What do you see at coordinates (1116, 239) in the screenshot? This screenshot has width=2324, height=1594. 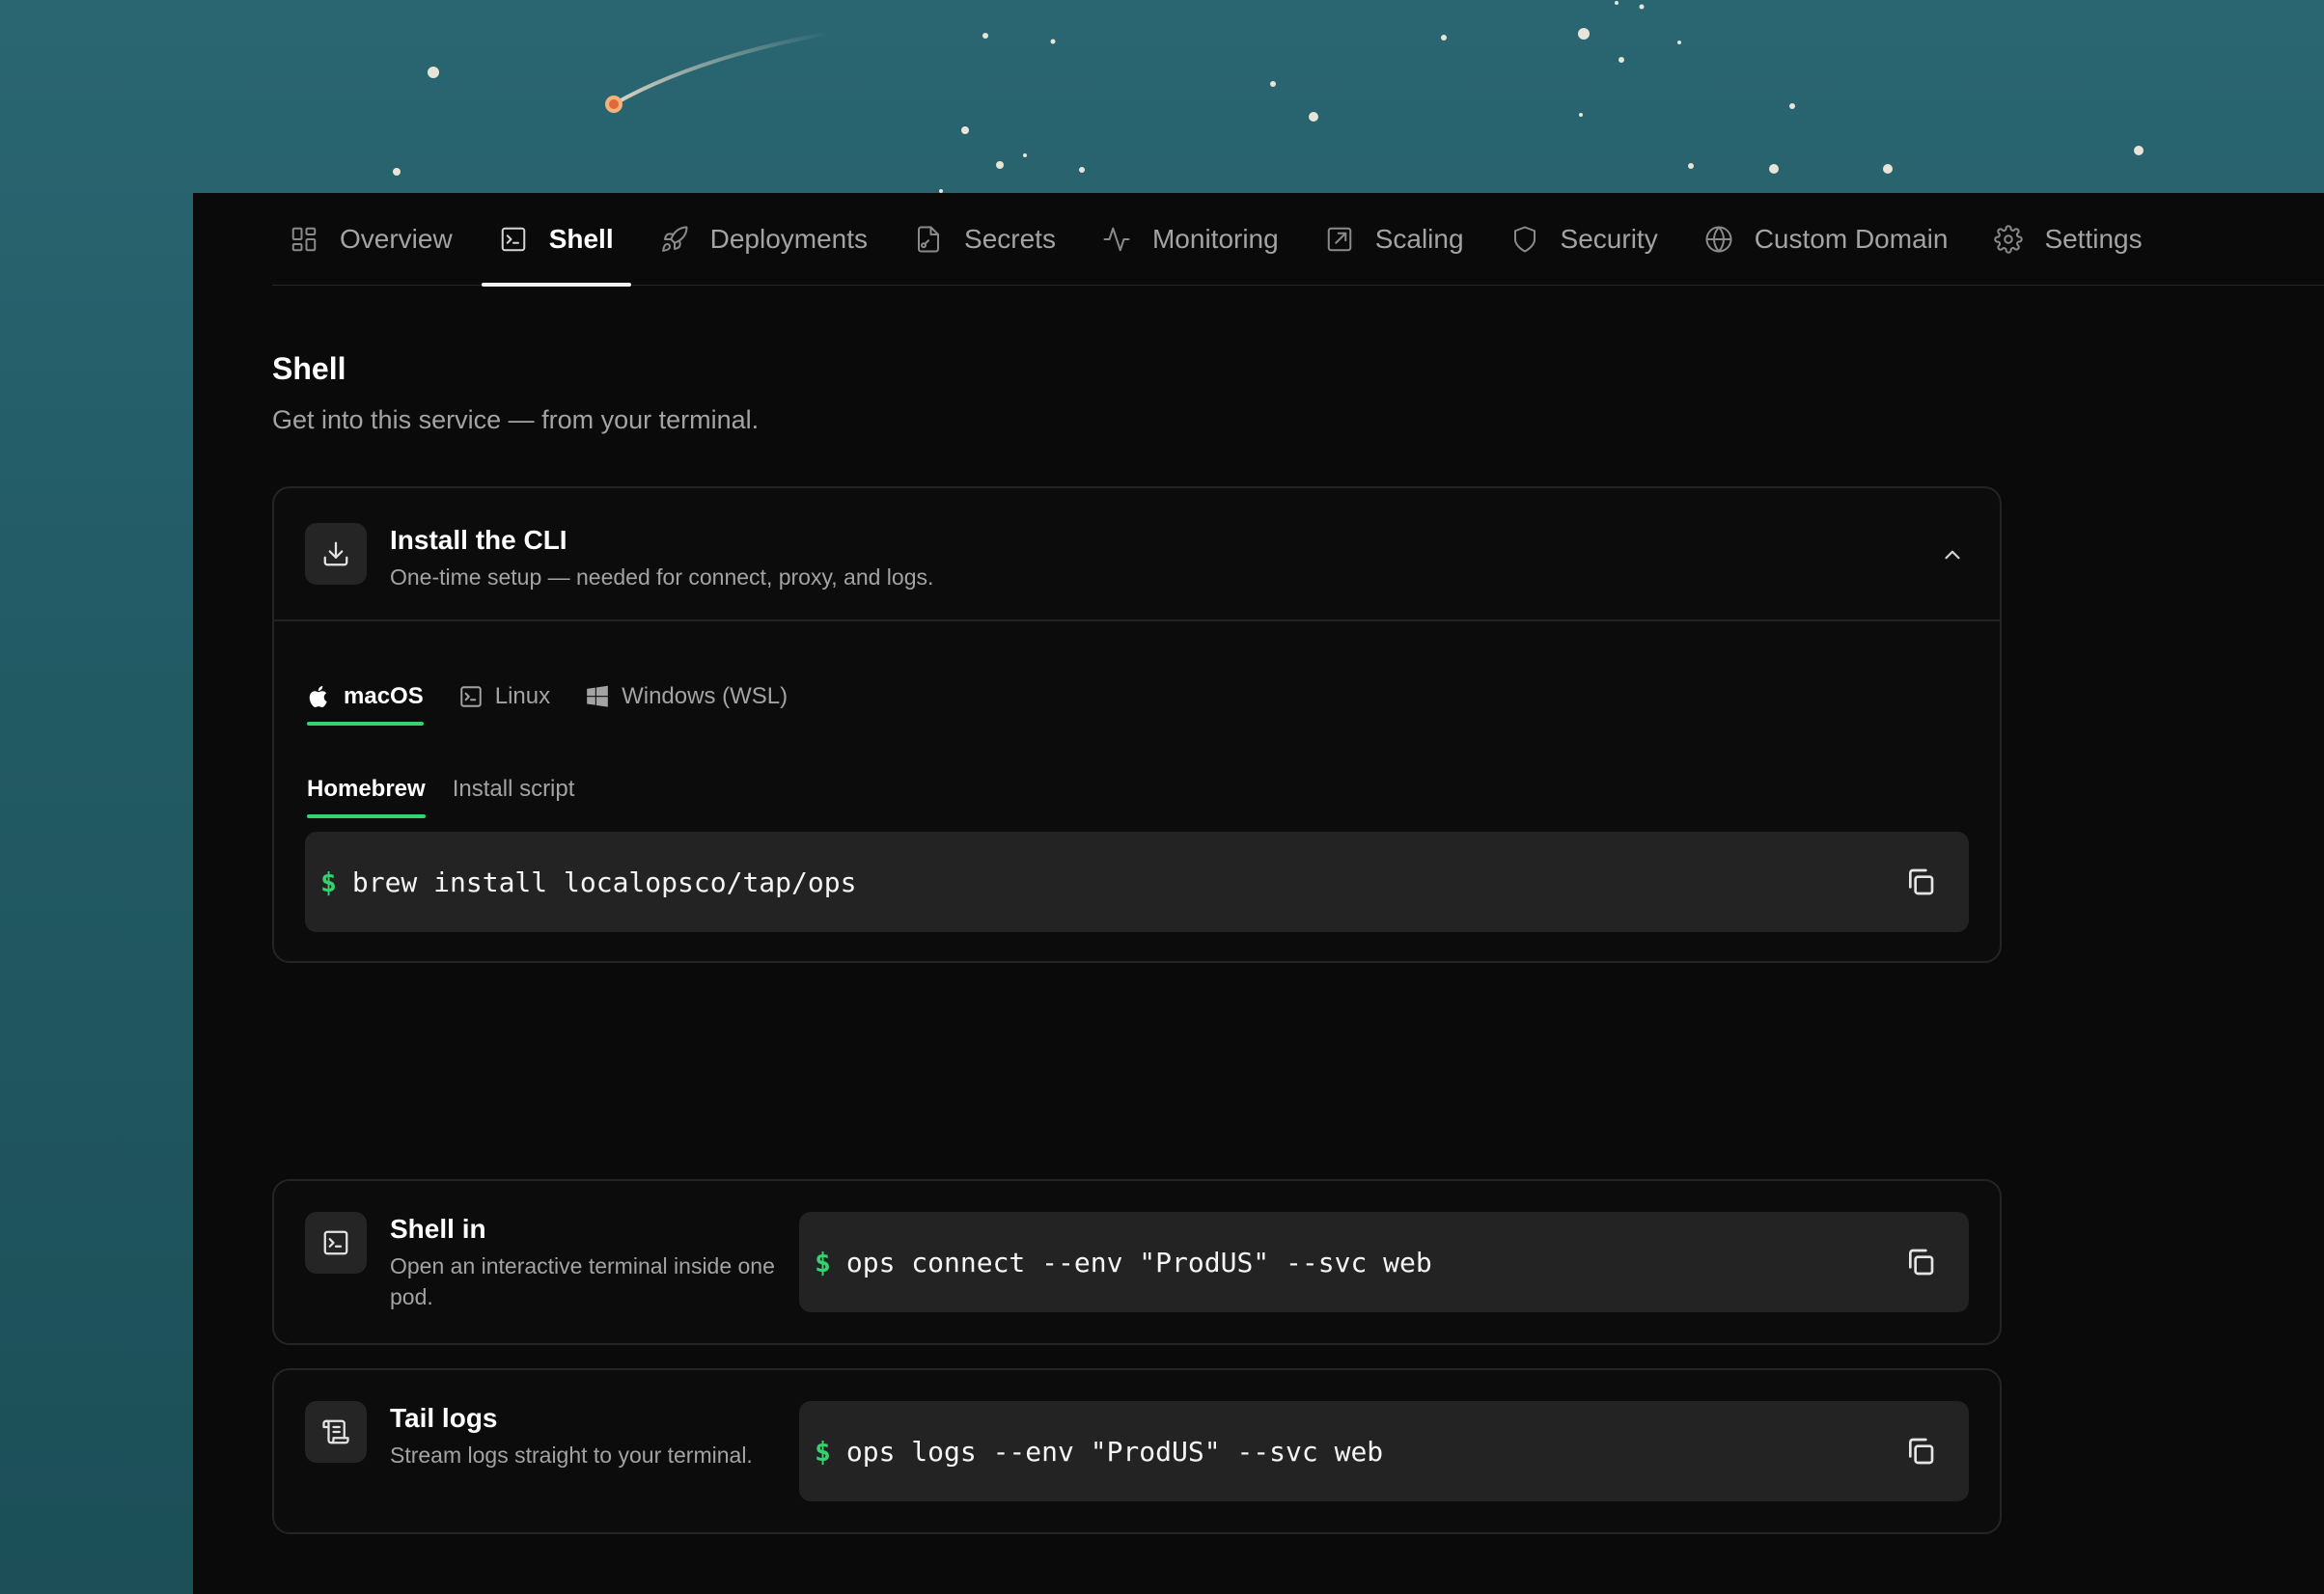 I see `activity-icon` at bounding box center [1116, 239].